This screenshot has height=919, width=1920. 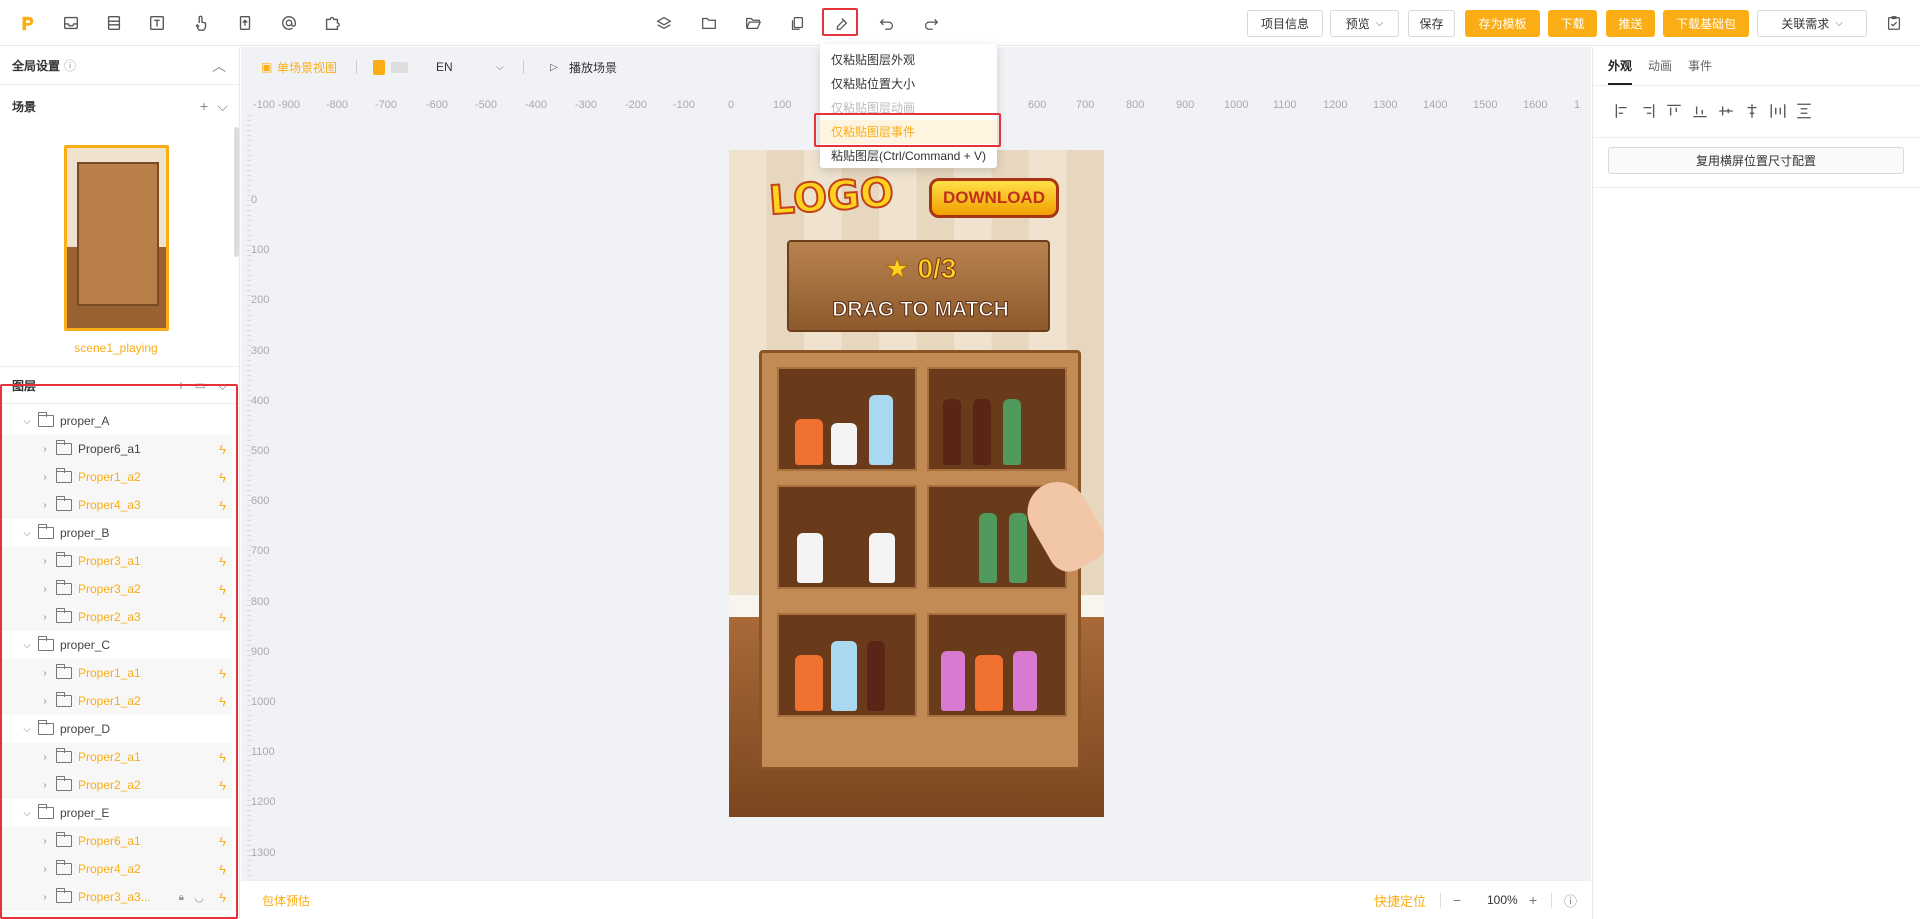 I want to click on align-bottom-icon, so click(x=1699, y=110).